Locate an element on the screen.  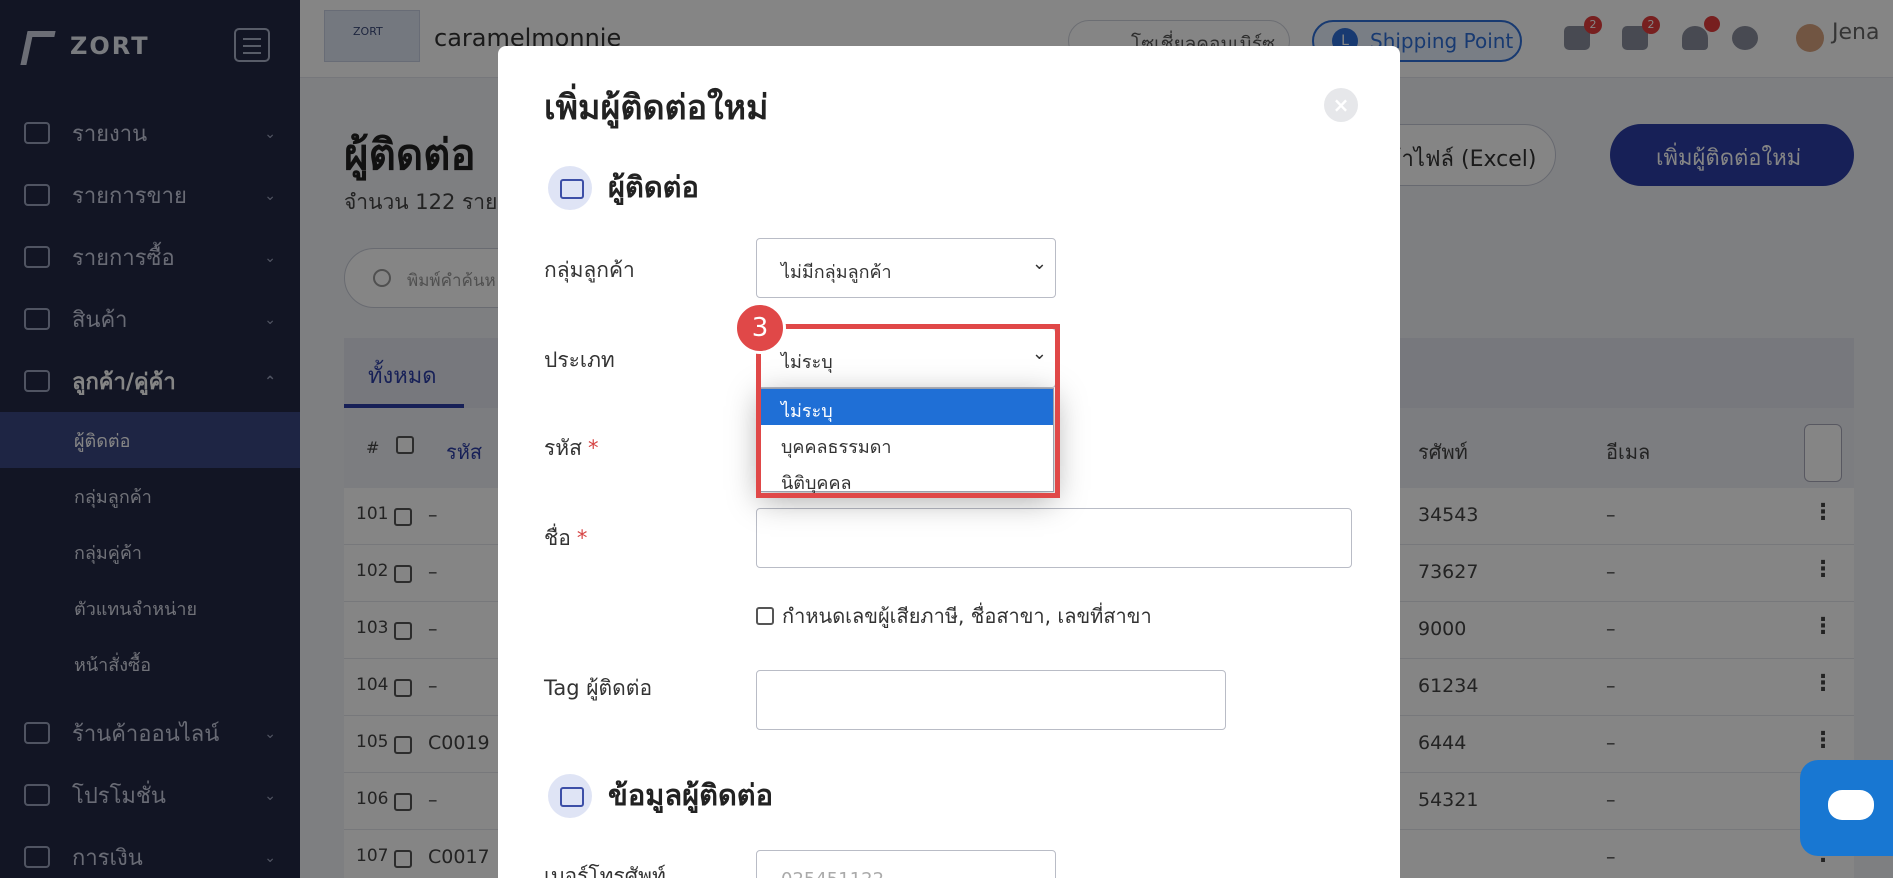
name-label: ชื่อ * is located at coordinates (565, 538).